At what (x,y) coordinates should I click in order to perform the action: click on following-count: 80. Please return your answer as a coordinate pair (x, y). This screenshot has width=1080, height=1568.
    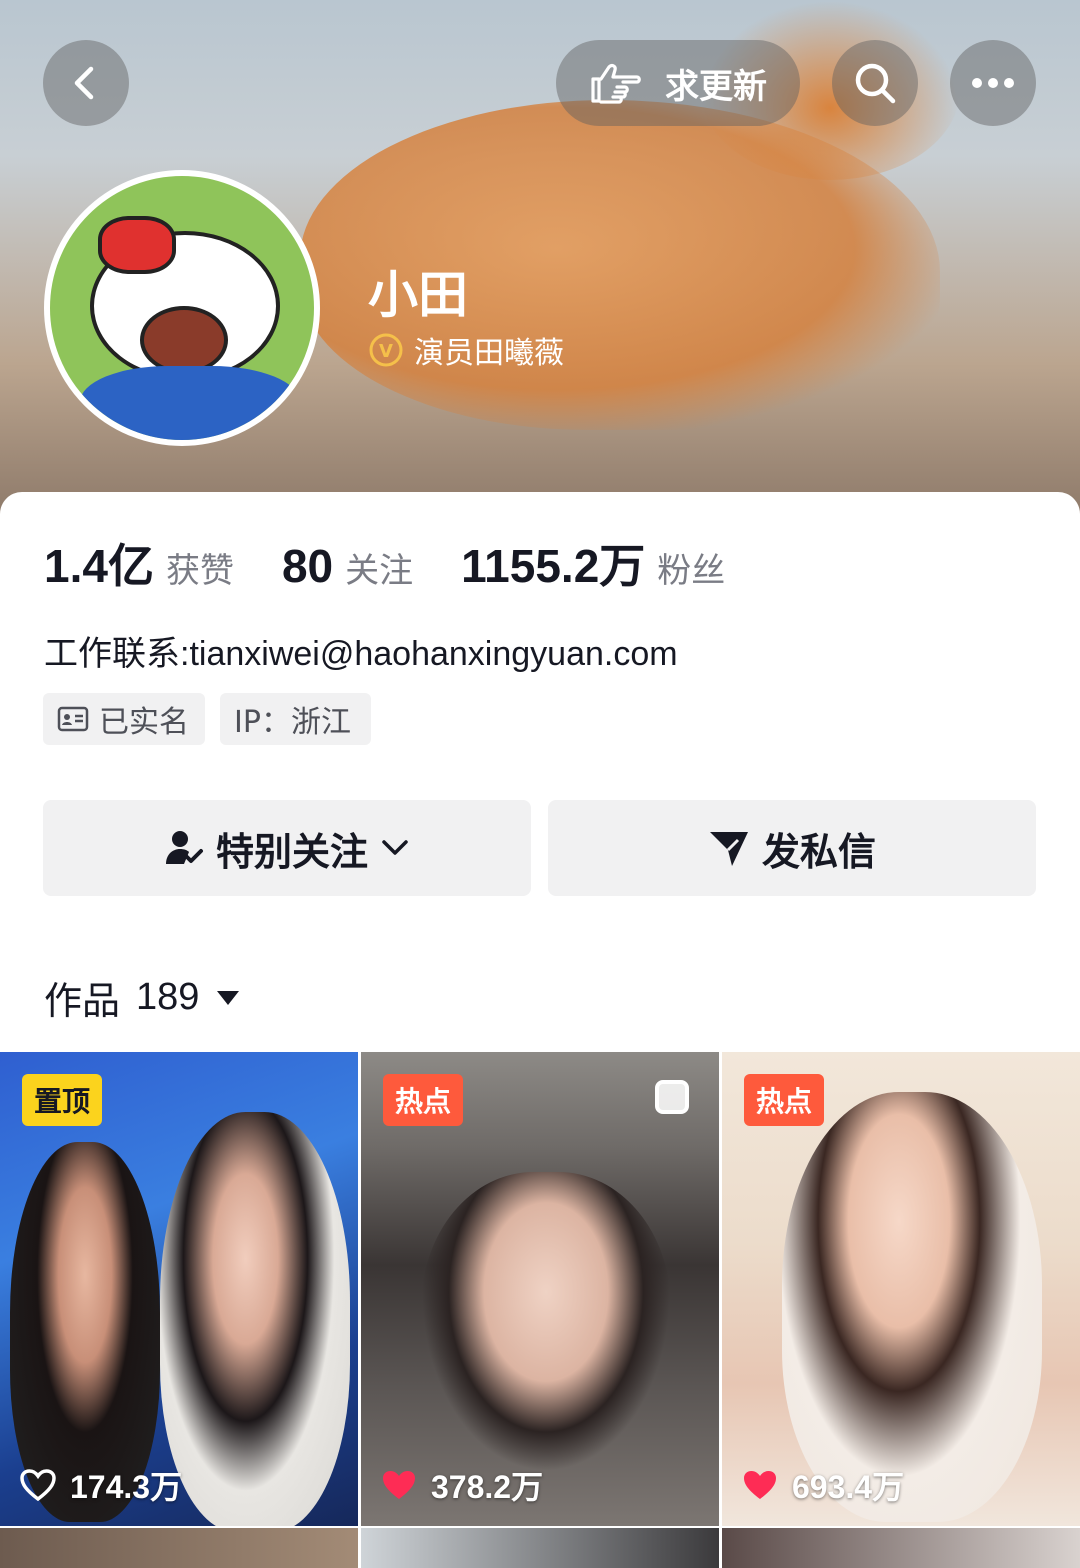
    Looking at the image, I should click on (307, 566).